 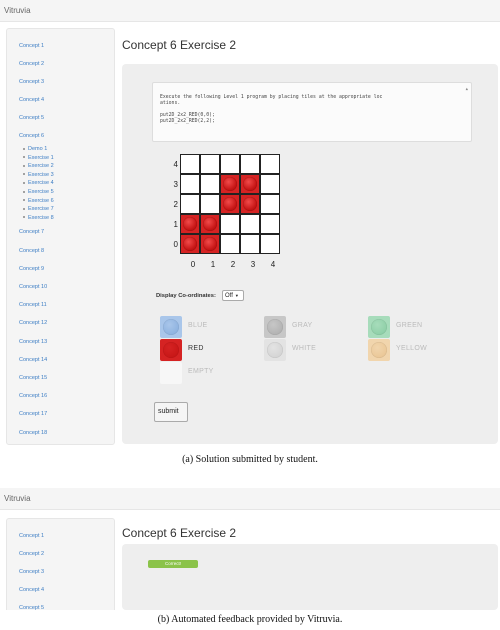 I want to click on sidebar-item-concept: Concept 7, so click(x=31, y=232).